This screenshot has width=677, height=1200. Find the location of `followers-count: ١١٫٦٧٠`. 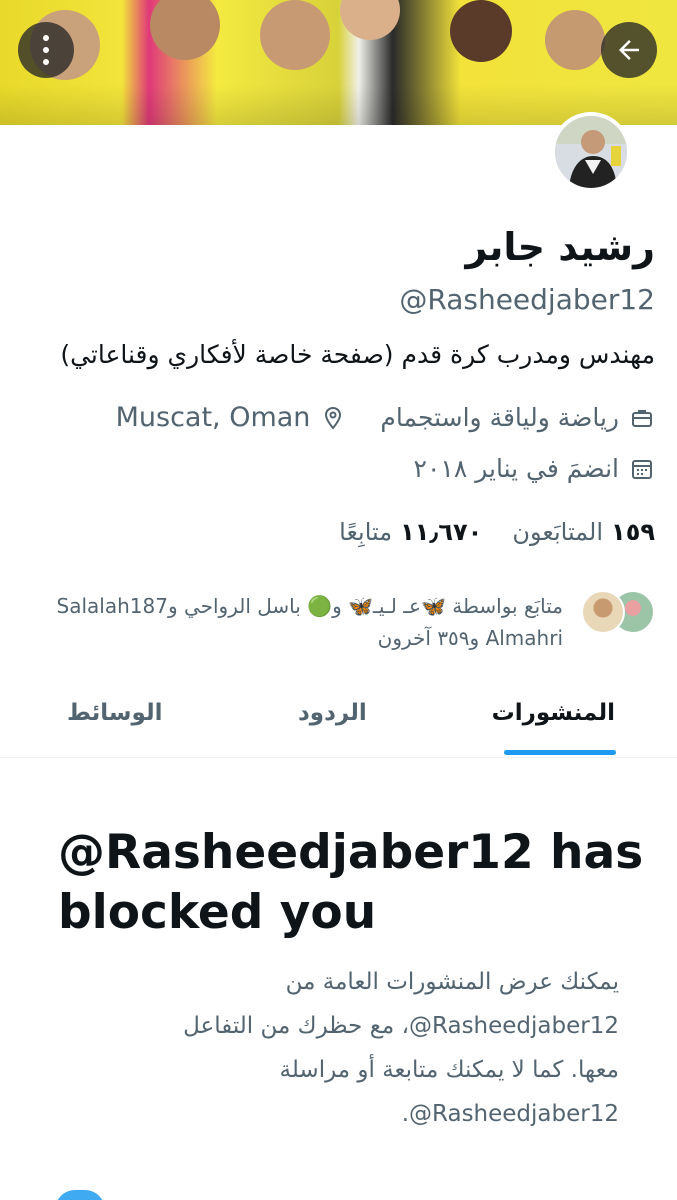

followers-count: ١١٫٦٧٠ is located at coordinates (441, 532).